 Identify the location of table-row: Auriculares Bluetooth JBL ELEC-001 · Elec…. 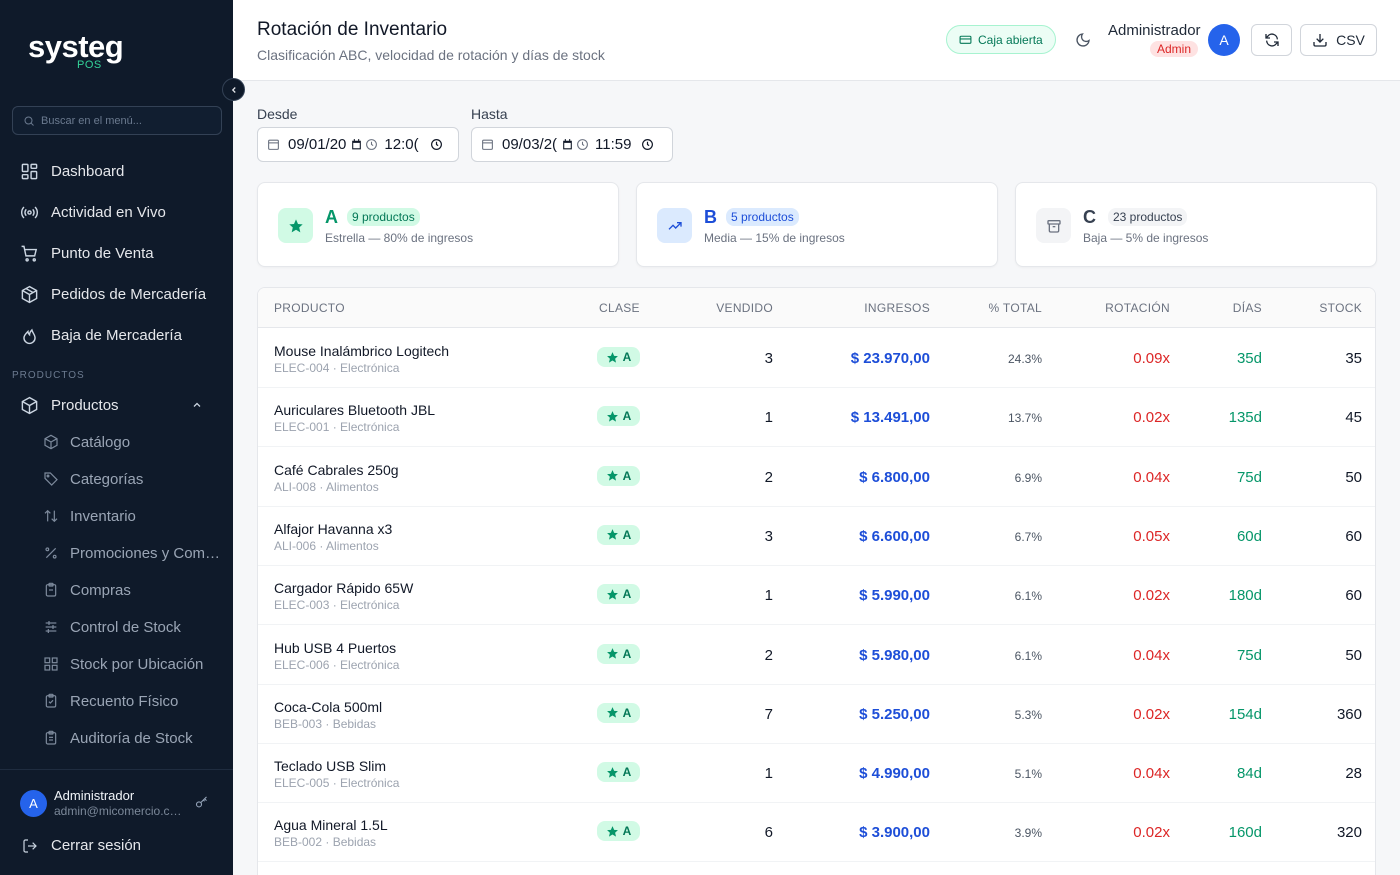
(816, 418).